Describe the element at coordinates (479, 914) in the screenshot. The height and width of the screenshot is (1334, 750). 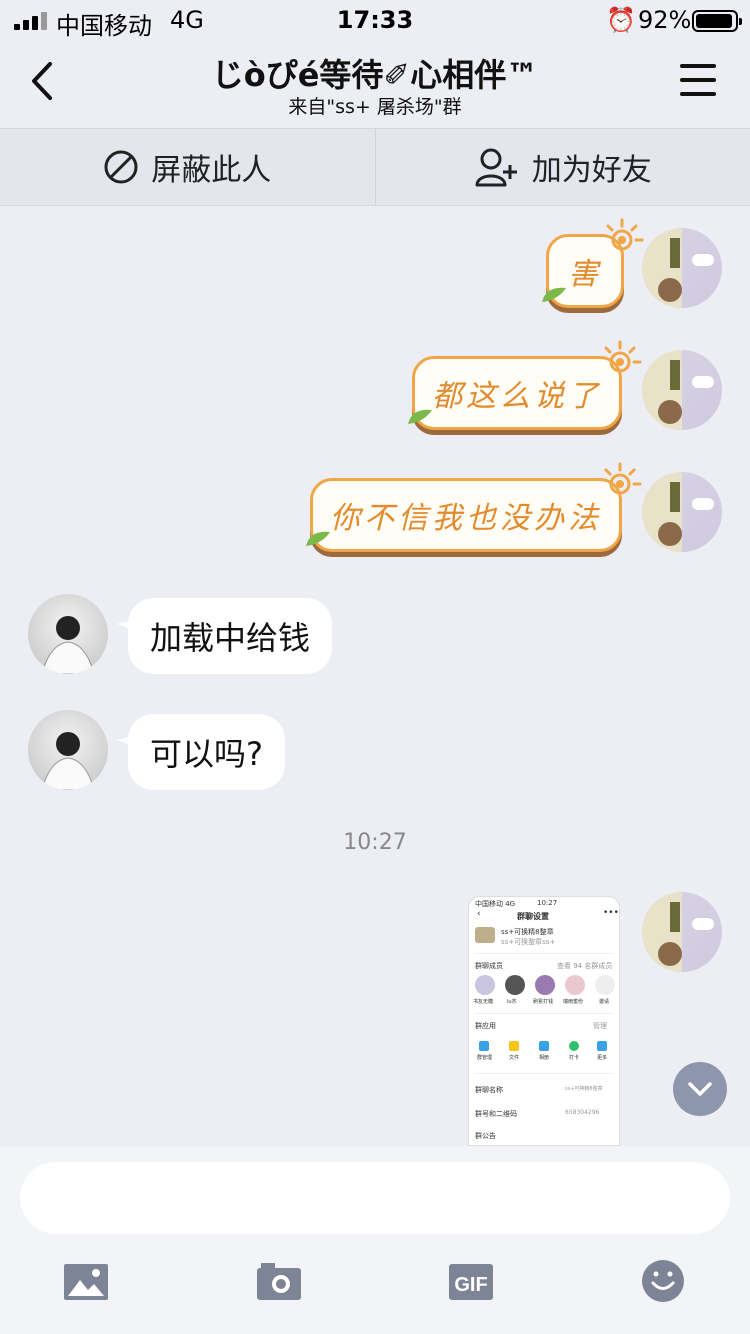
I see `thumb-back-icon: ‹` at that location.